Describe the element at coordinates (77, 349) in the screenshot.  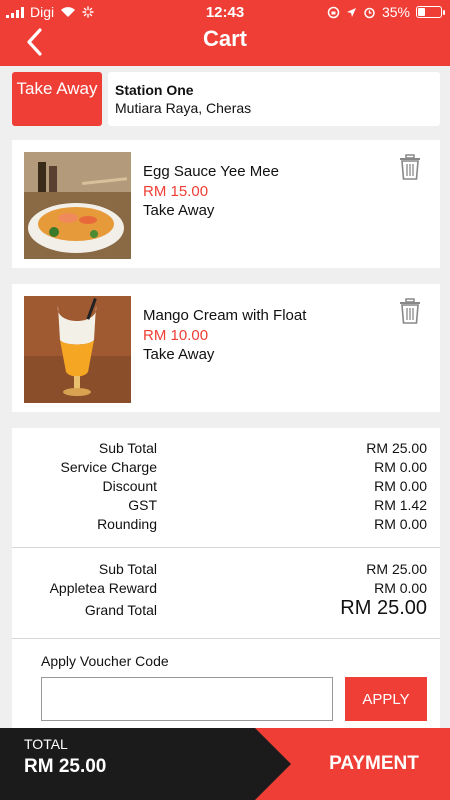
I see `item-image-mango-cream-with-float` at that location.